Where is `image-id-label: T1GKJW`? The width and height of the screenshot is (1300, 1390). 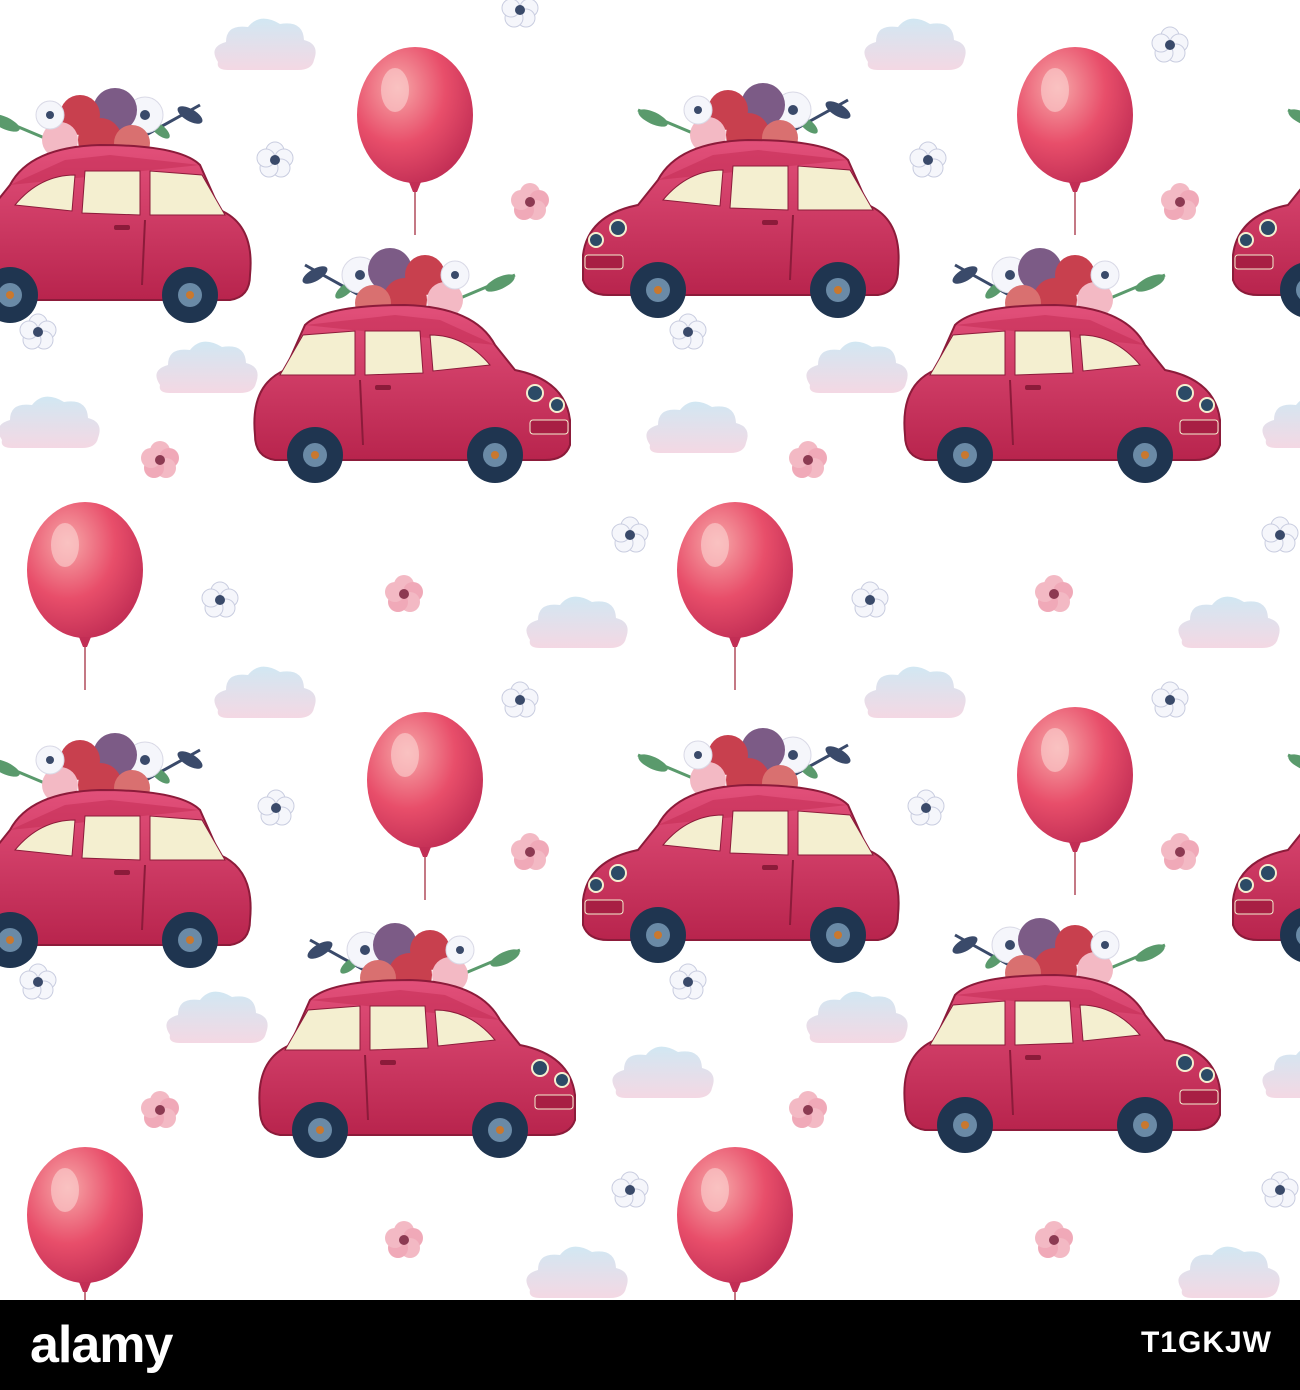
image-id-label: T1GKJW is located at coordinates (1206, 1342).